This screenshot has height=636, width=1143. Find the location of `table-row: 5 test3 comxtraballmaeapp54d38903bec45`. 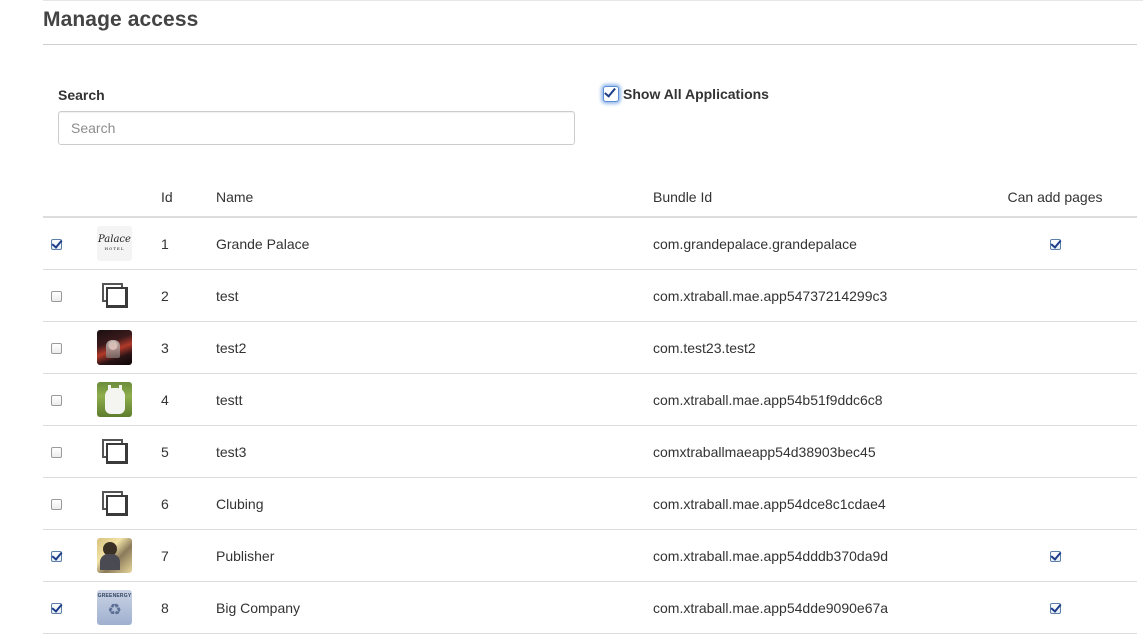

table-row: 5 test3 comxtraballmaeapp54d38903bec45 is located at coordinates (590, 451).